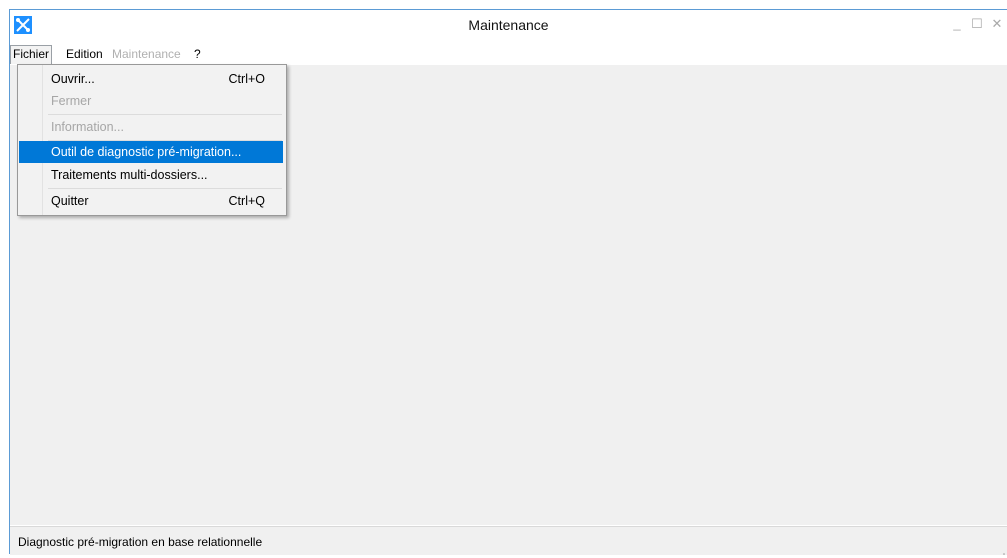 The height and width of the screenshot is (558, 1007). Describe the element at coordinates (997, 24) in the screenshot. I see `close-icon: ✕` at that location.